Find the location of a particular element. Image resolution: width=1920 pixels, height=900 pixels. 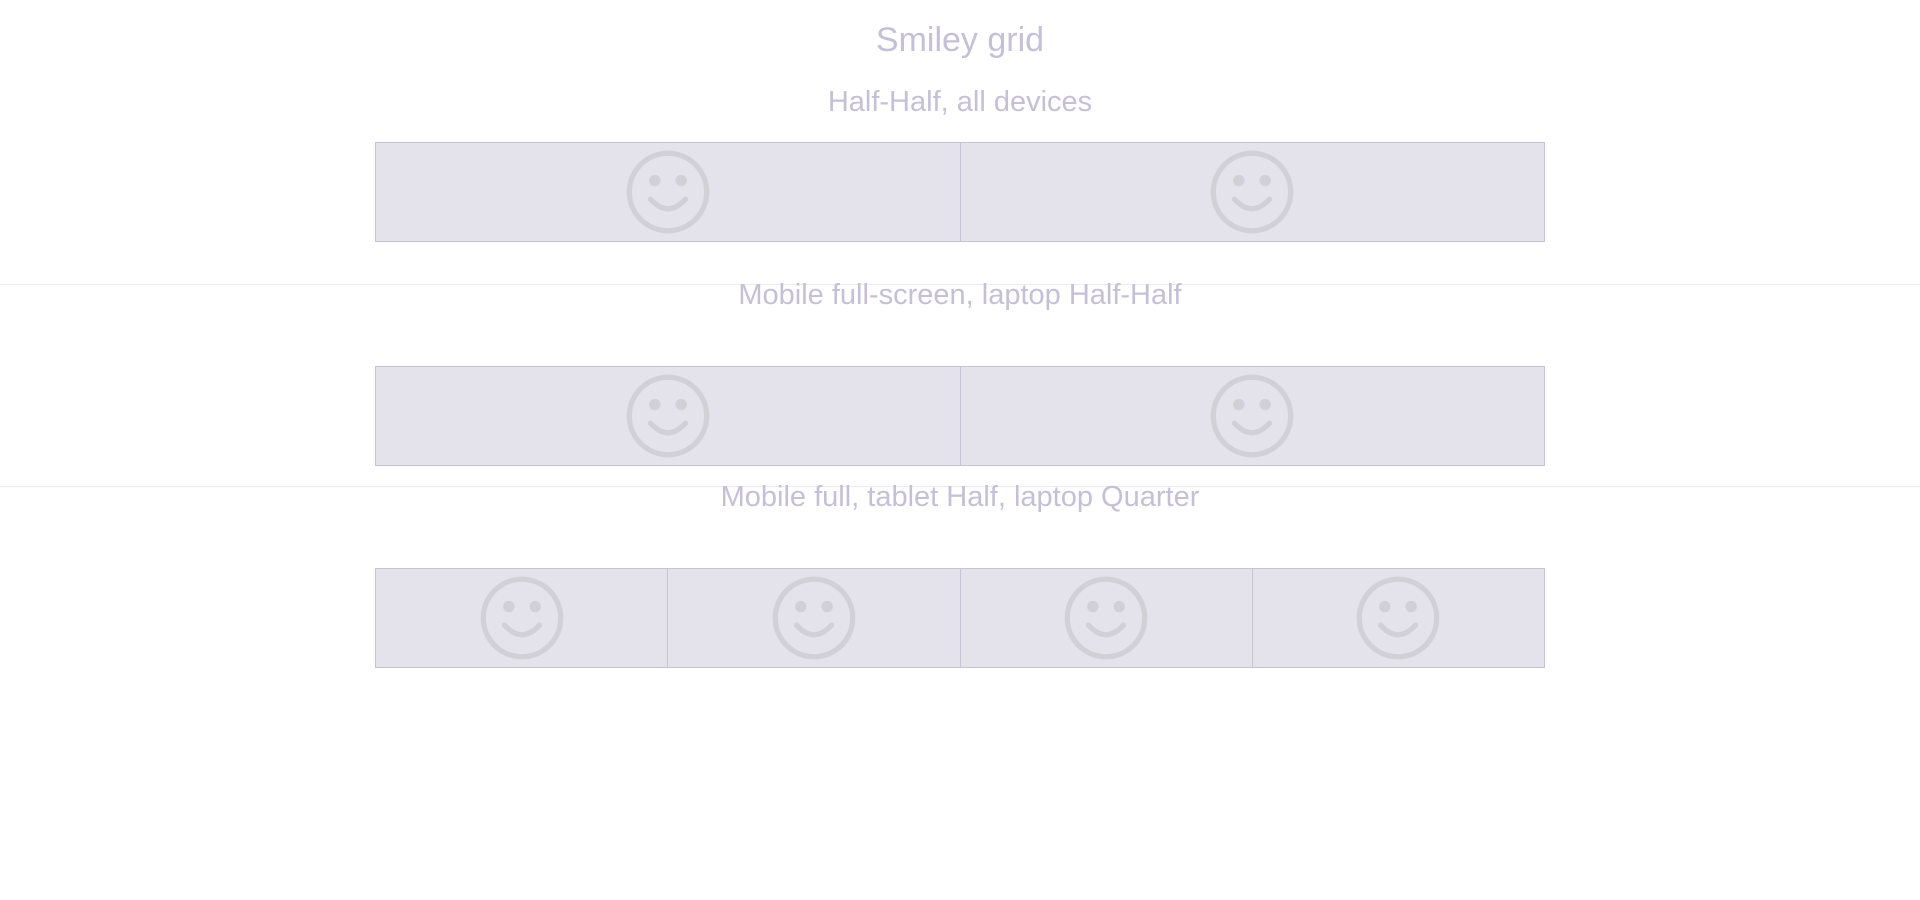

page-title: Smiley grid is located at coordinates (960, 40).